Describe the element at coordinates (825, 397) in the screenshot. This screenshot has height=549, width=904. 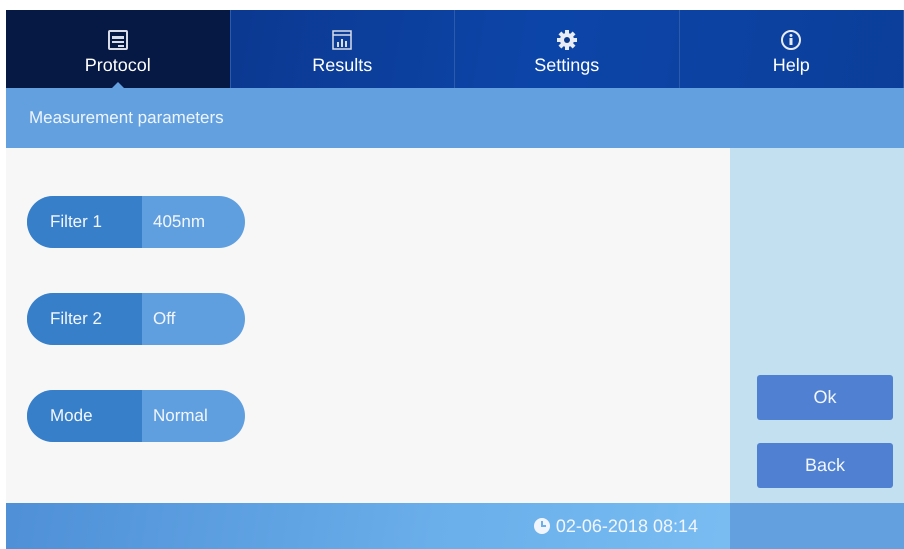
I see `action-button: Ok` at that location.